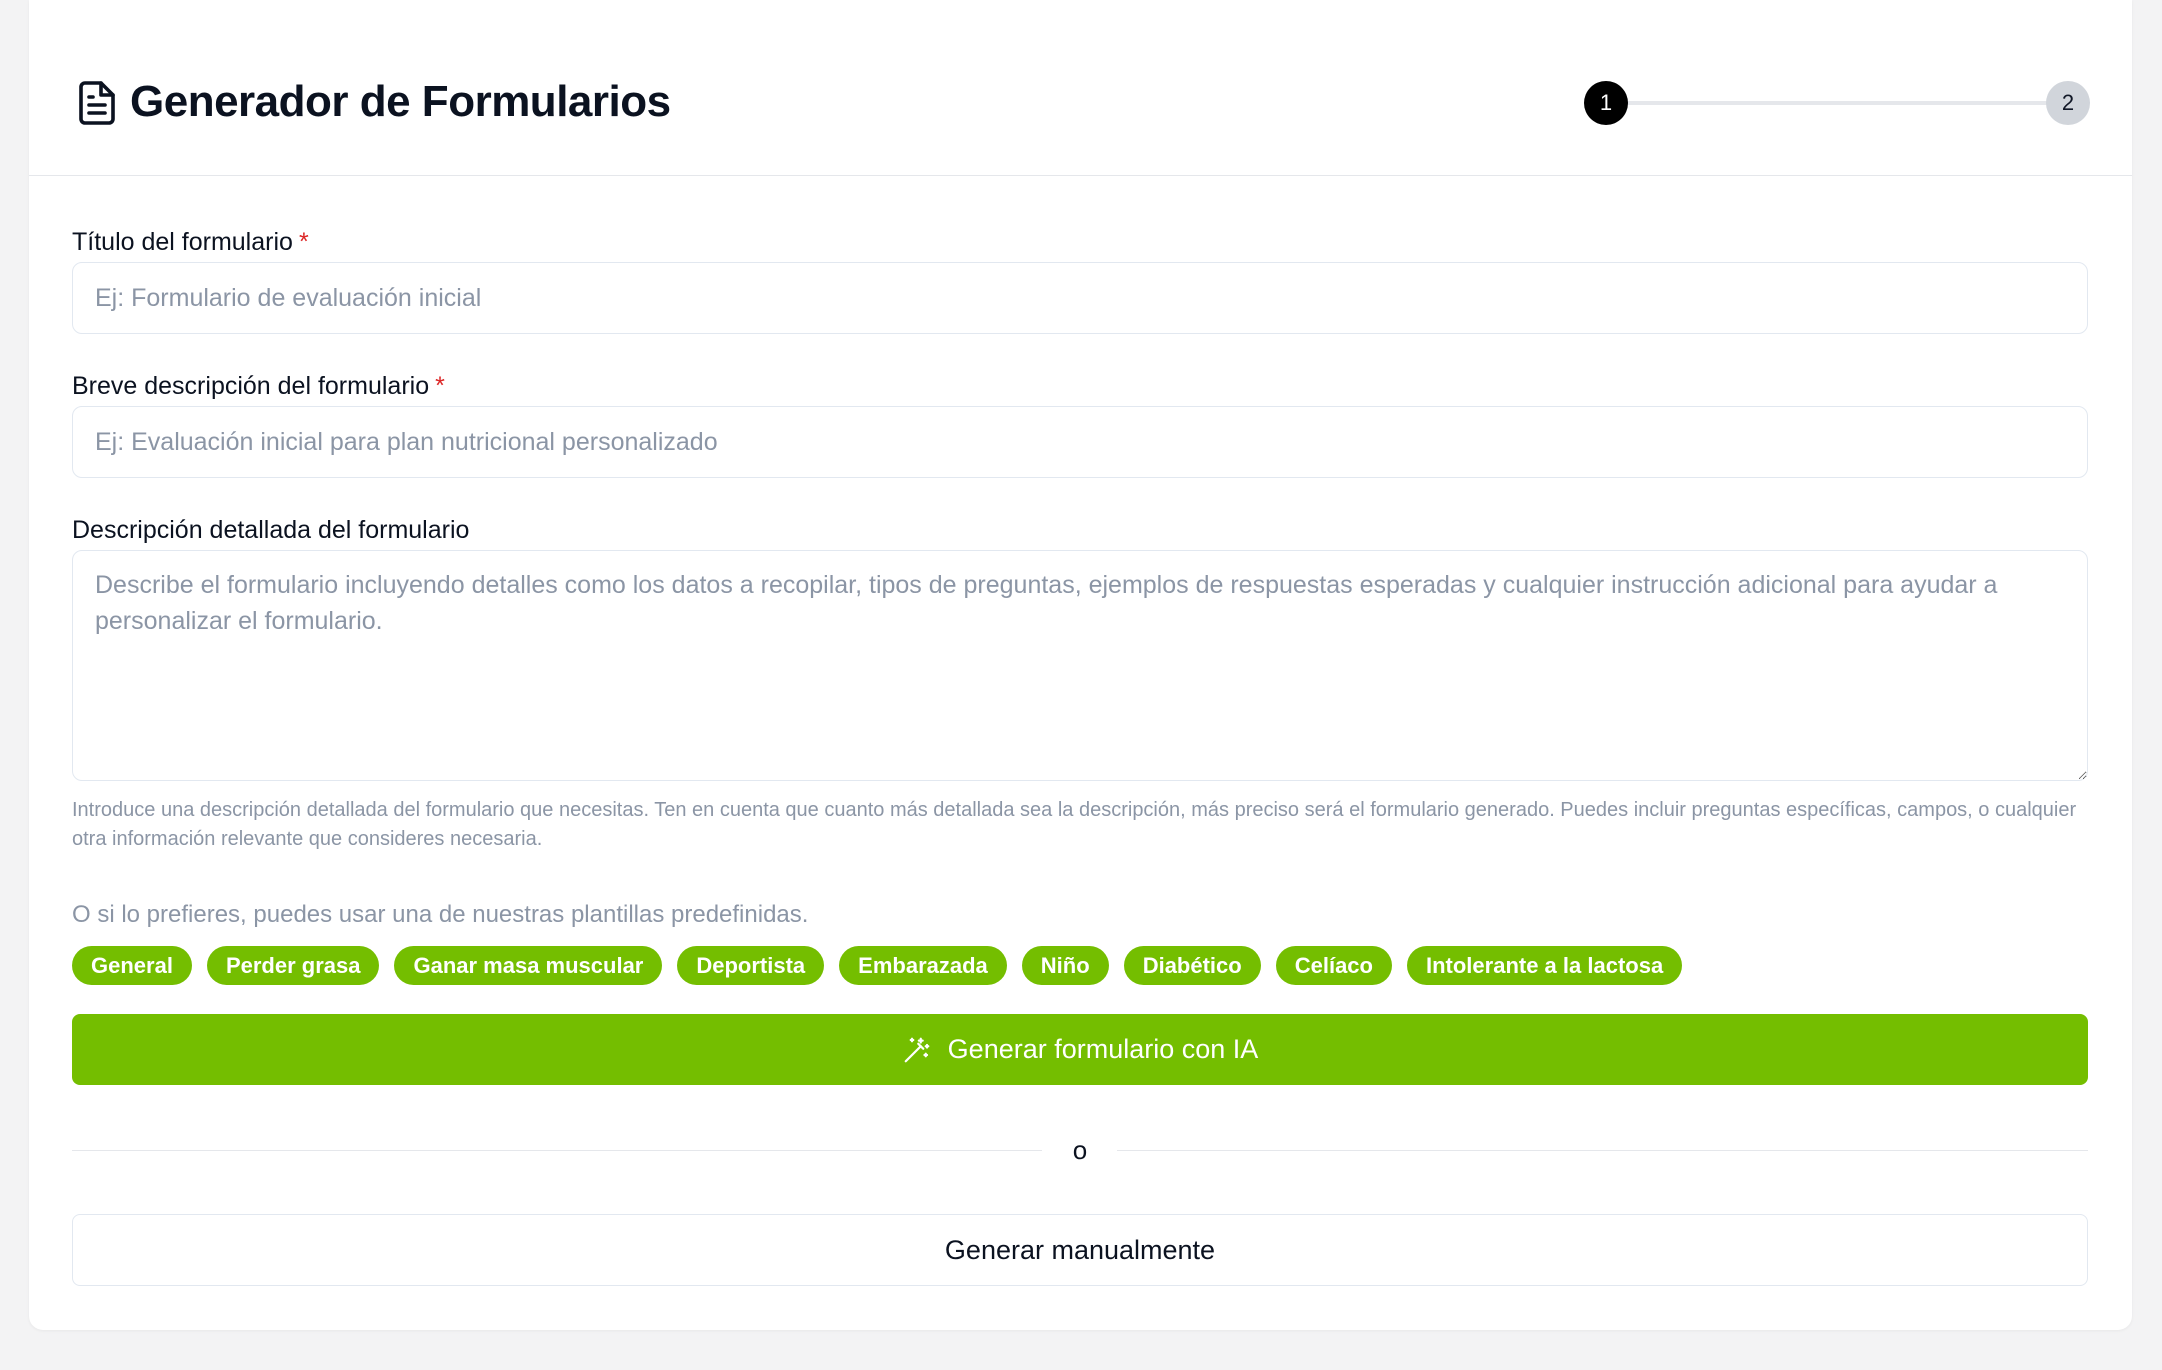 The height and width of the screenshot is (1370, 2162). What do you see at coordinates (528, 965) in the screenshot?
I see `template-chip-ganar-masa-muscular: Ganar masa muscular` at bounding box center [528, 965].